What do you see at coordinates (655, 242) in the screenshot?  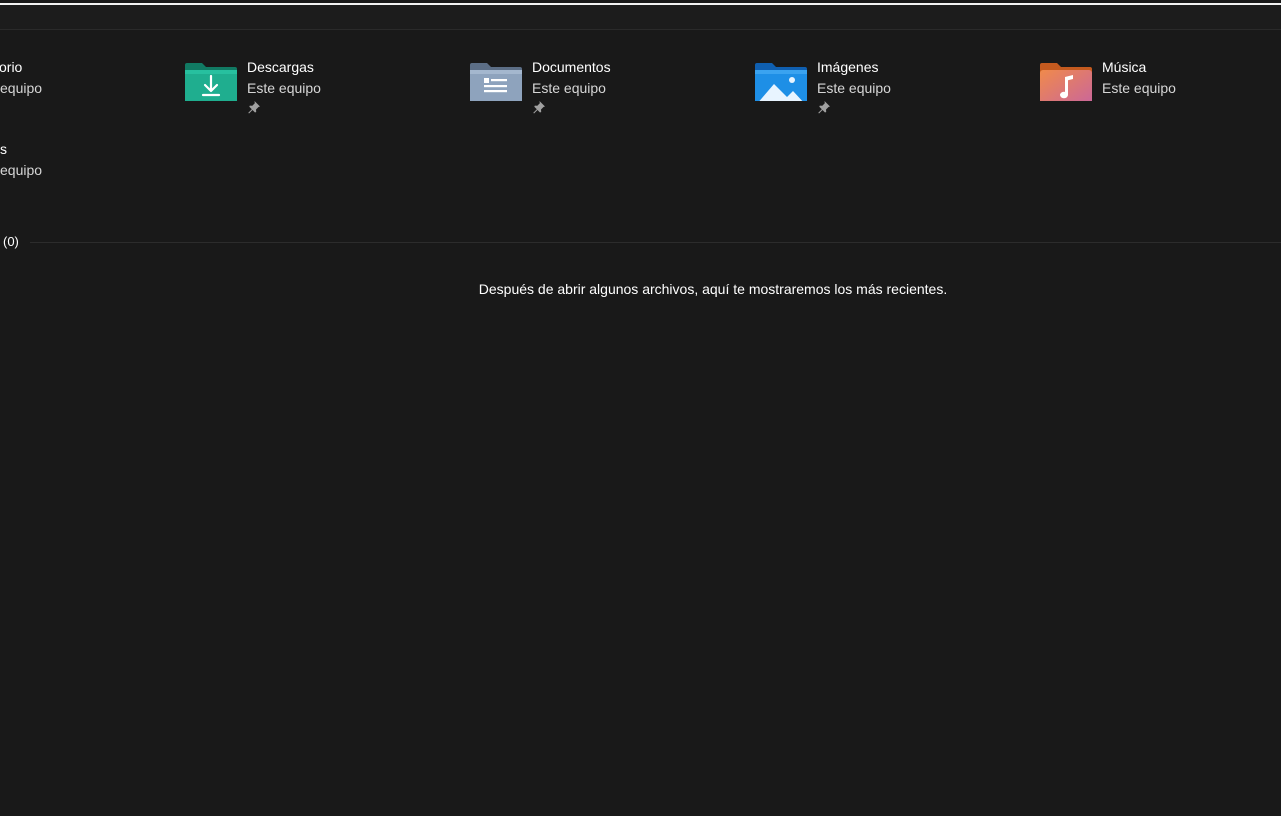 I see `section-divider` at bounding box center [655, 242].